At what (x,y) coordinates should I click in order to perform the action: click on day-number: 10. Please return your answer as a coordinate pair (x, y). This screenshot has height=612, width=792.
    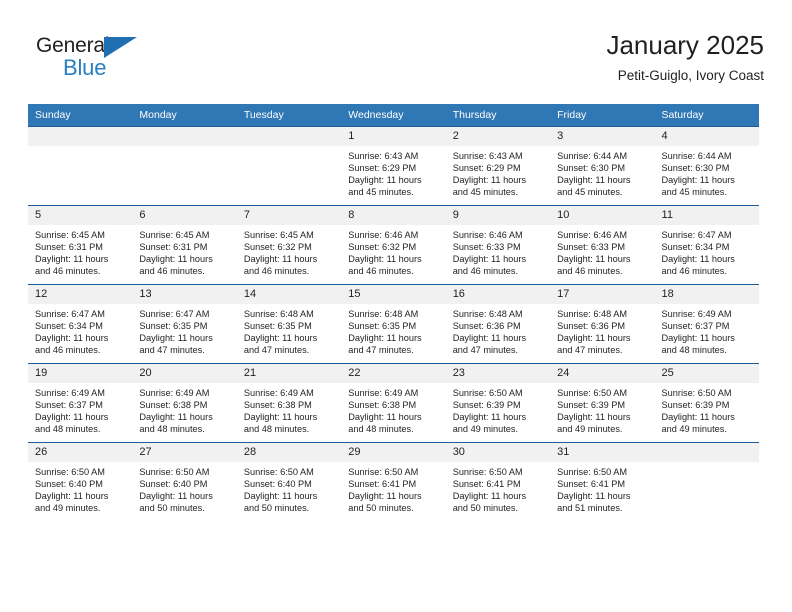
    Looking at the image, I should click on (602, 215).